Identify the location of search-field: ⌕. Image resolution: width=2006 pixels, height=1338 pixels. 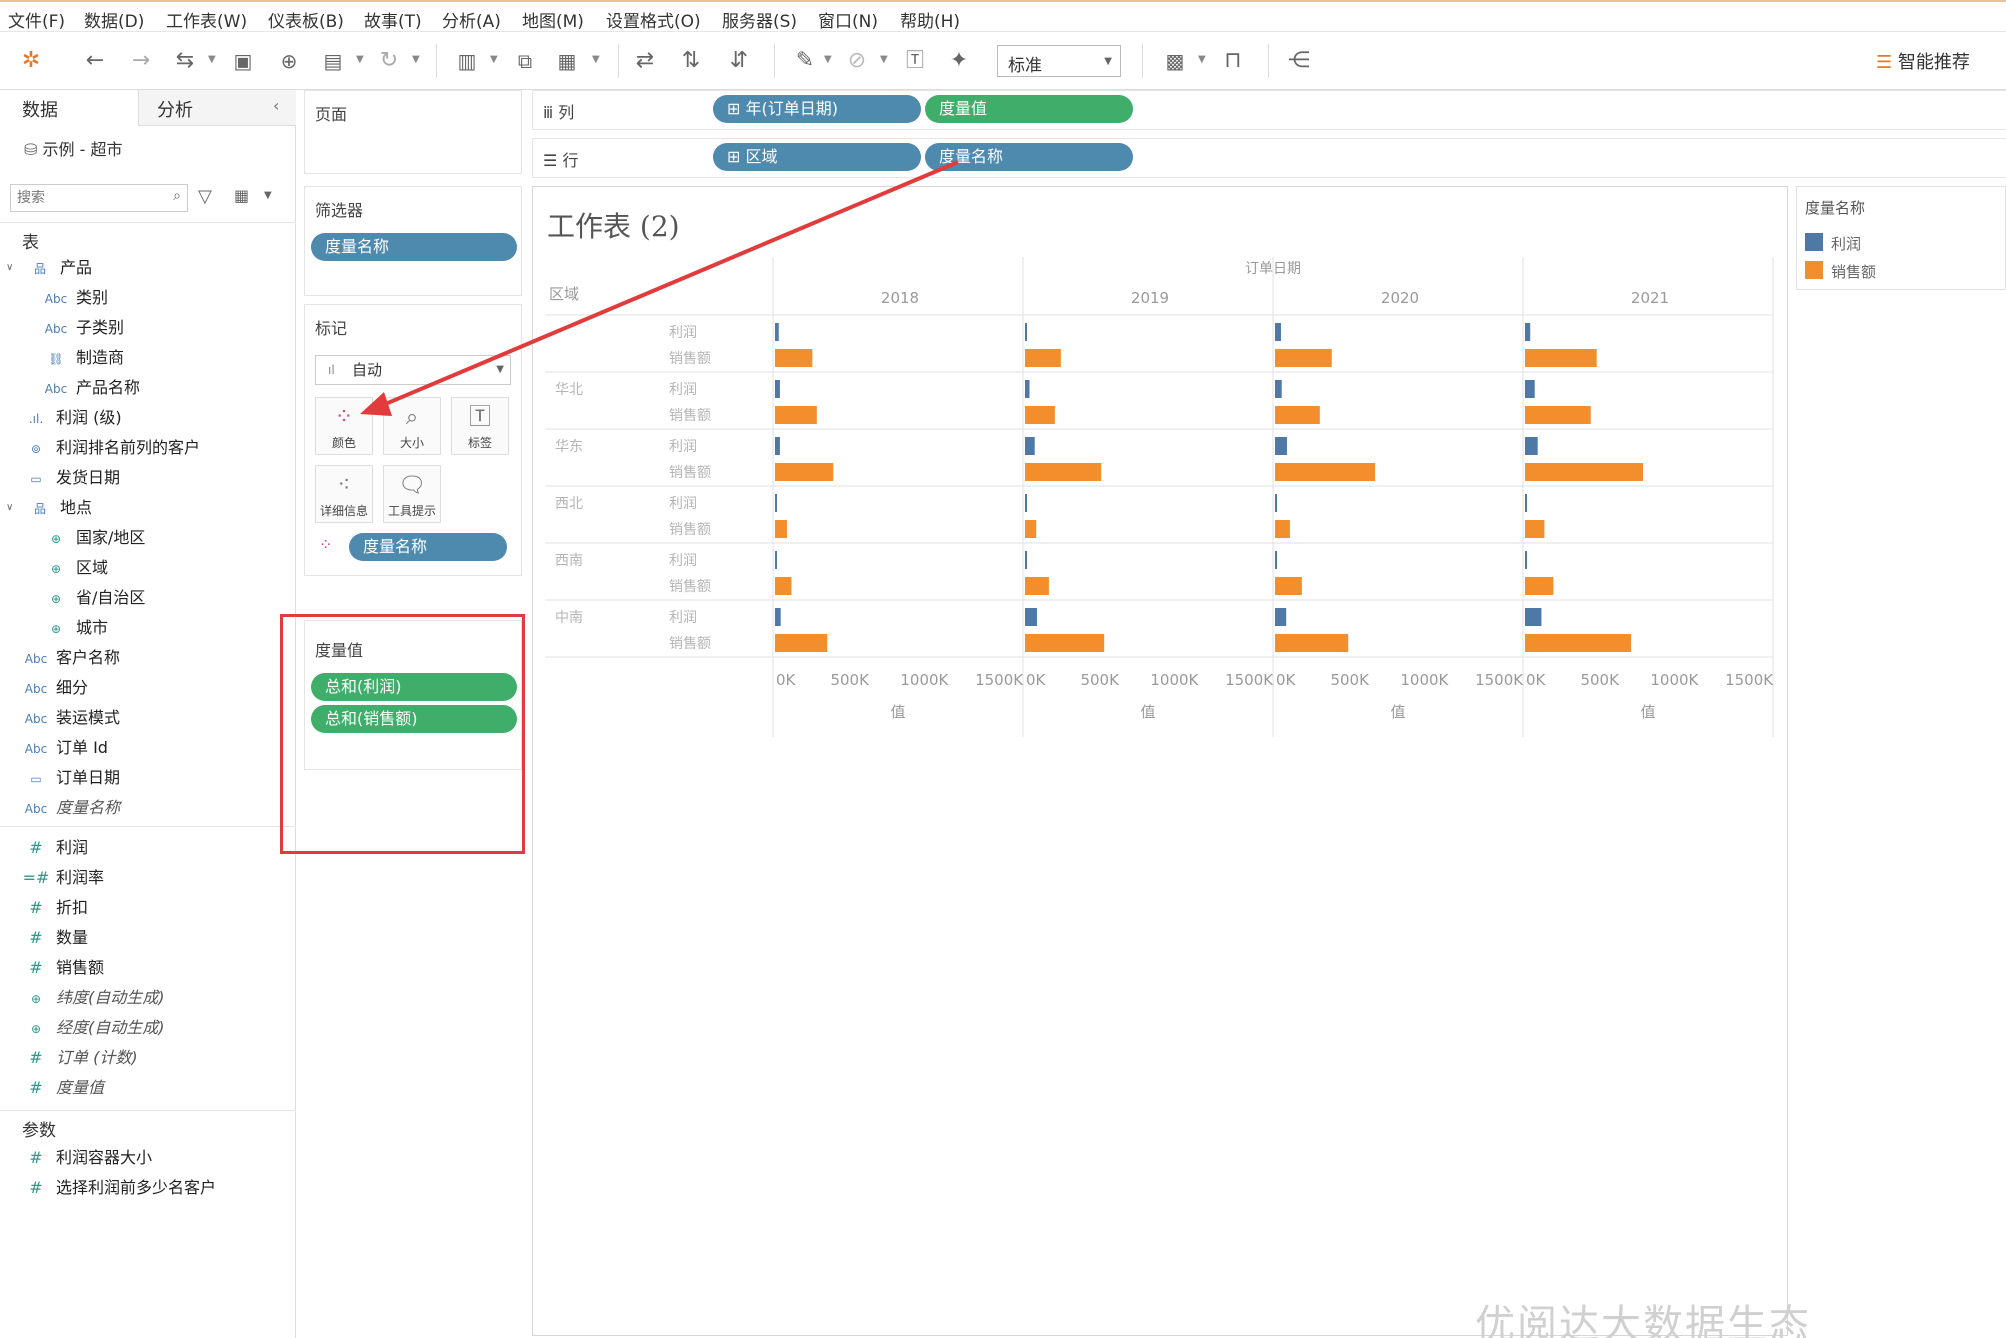
(99, 198).